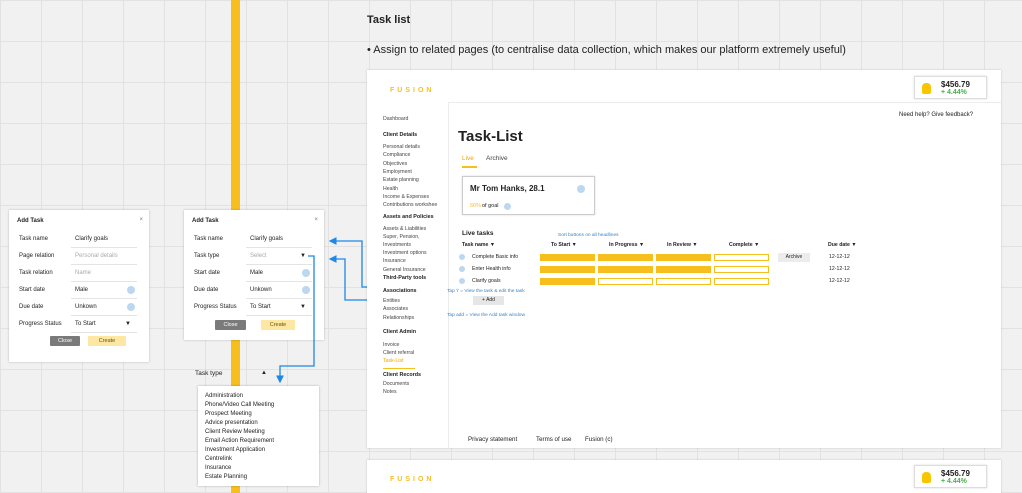 The width and height of the screenshot is (1022, 493). Describe the element at coordinates (401, 180) in the screenshot. I see `sidebar-item: Estate planning` at that location.